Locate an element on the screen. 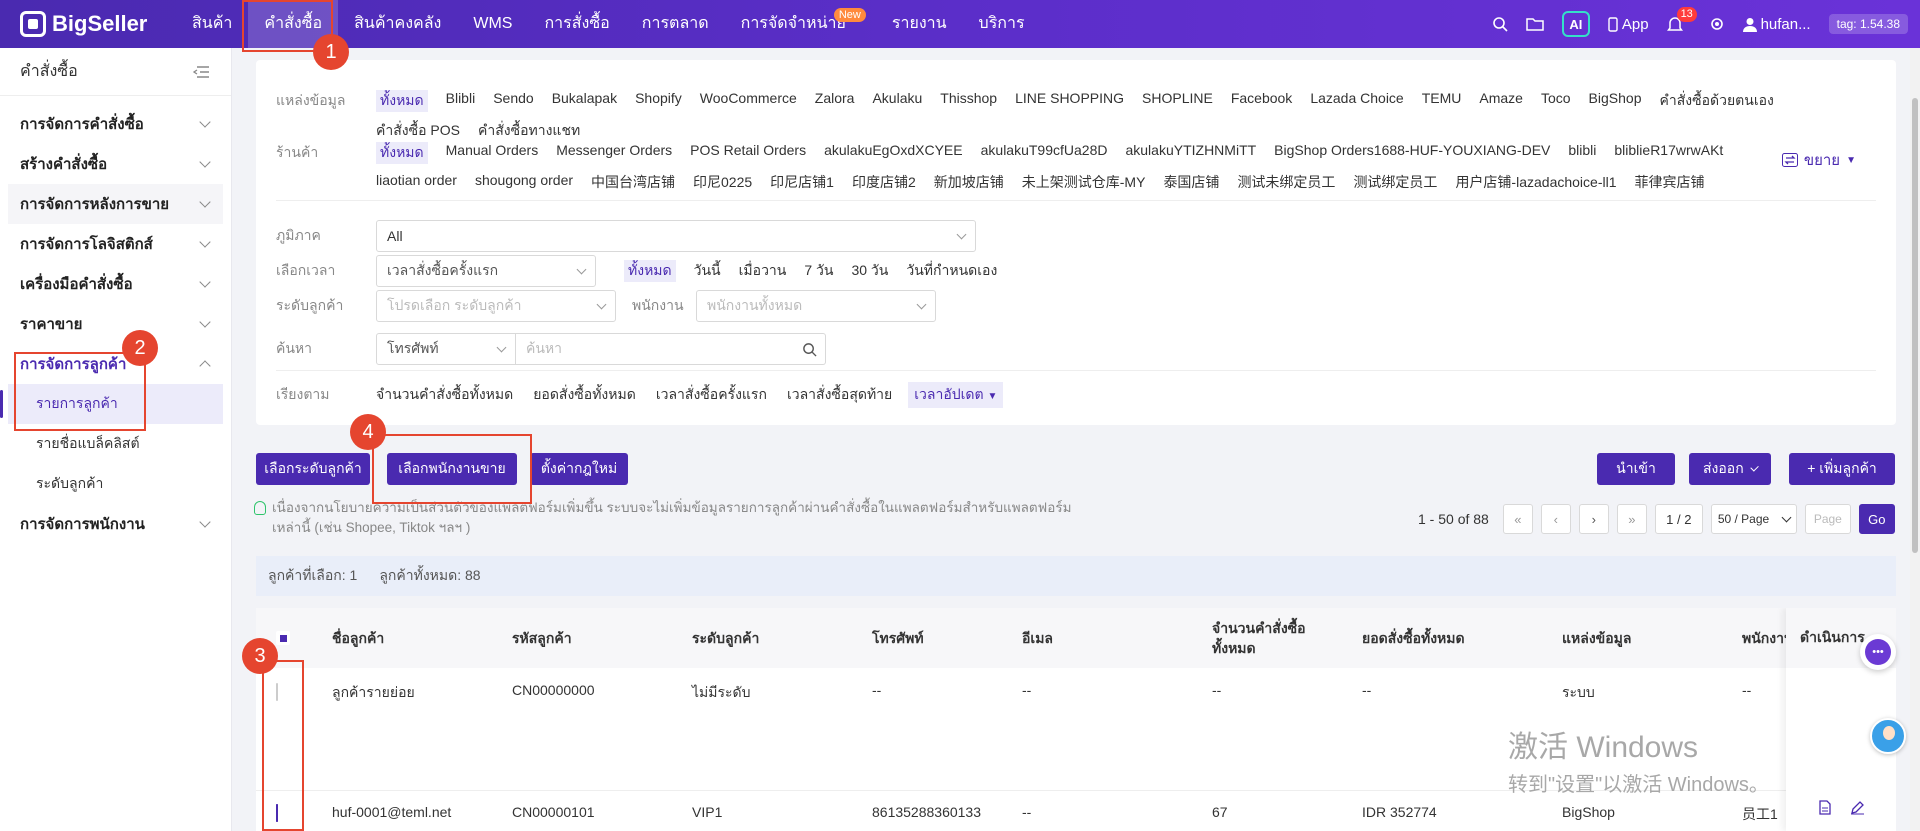 The image size is (1920, 831). source-option: SHOPLINE is located at coordinates (1177, 101).